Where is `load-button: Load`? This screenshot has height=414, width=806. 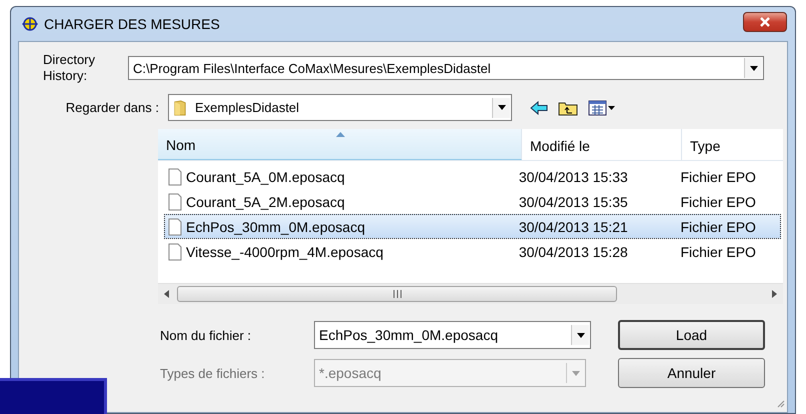 load-button: Load is located at coordinates (691, 335).